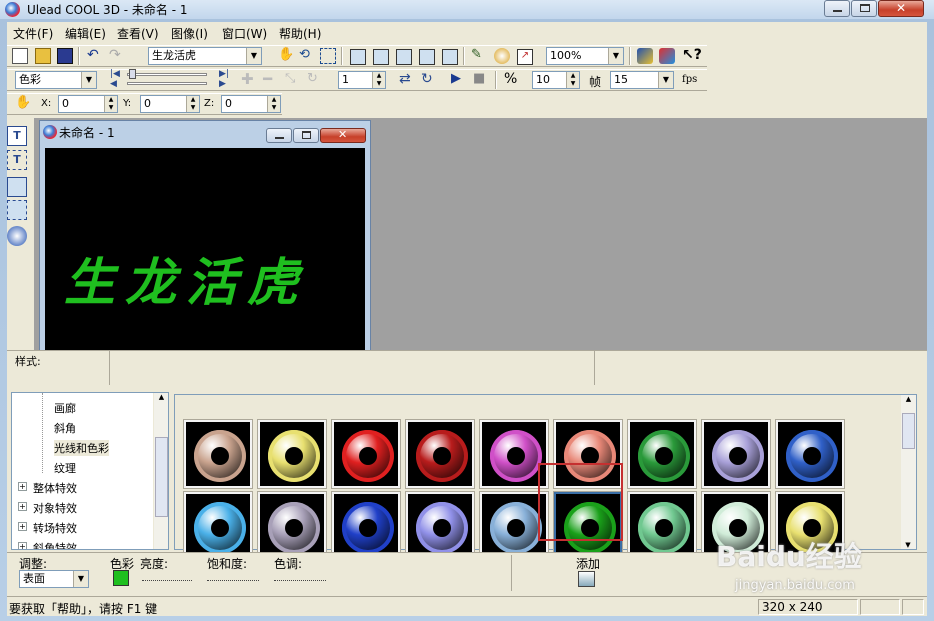  What do you see at coordinates (55, 508) in the screenshot?
I see `tree-group-object: 对象特效` at bounding box center [55, 508].